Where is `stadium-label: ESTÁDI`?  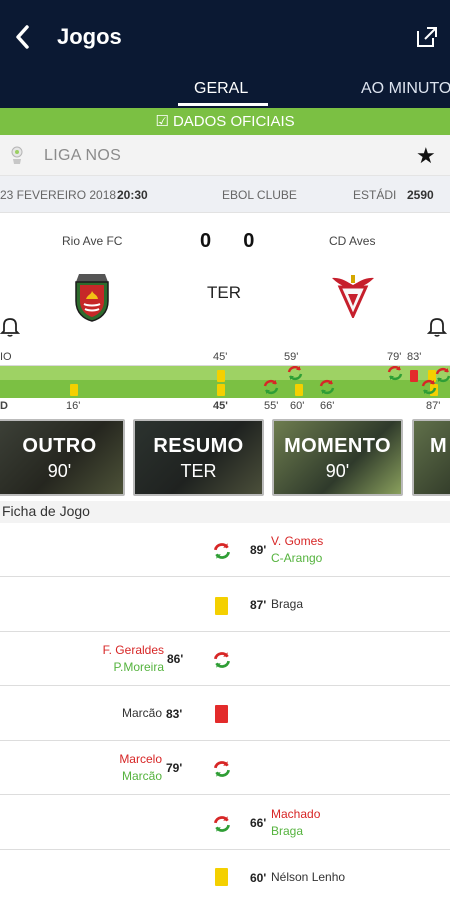 stadium-label: ESTÁDI is located at coordinates (375, 195).